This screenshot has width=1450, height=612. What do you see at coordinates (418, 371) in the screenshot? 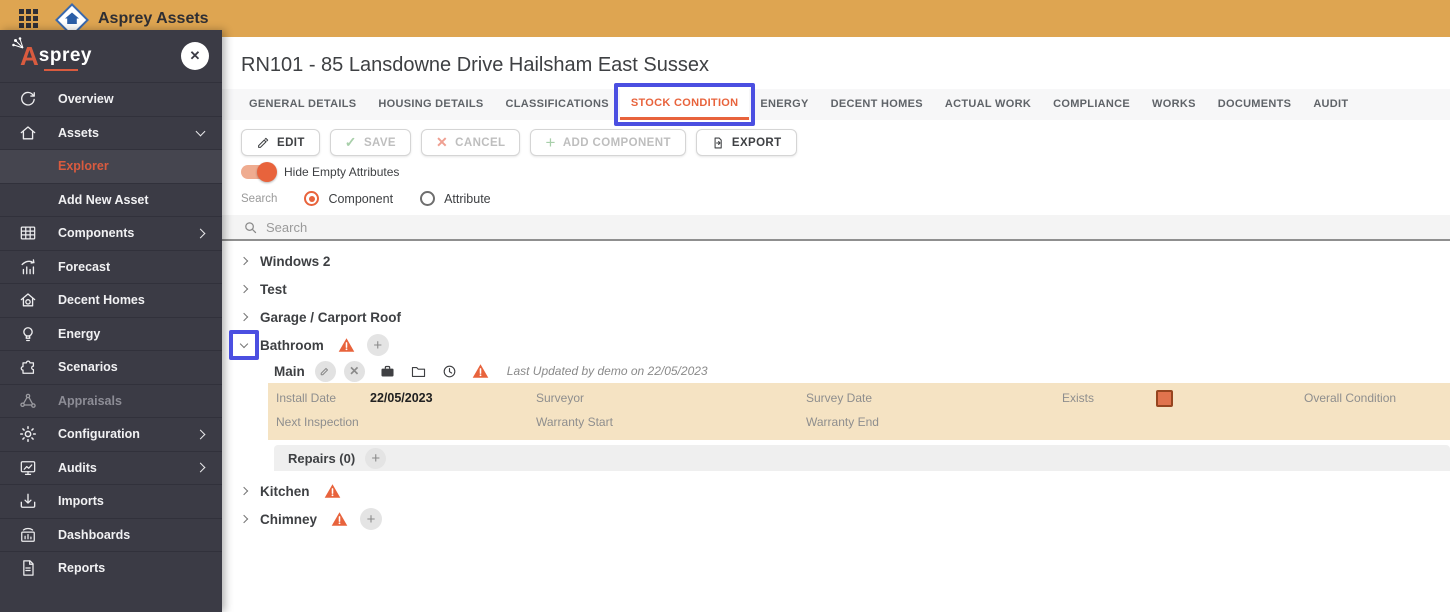
I see `folder-icon` at bounding box center [418, 371].